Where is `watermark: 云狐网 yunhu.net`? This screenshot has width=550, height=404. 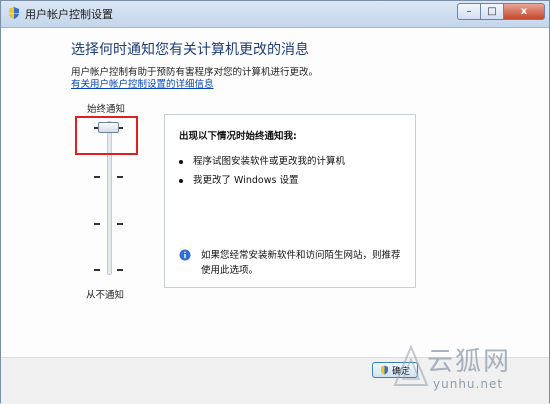
watermark: 云狐网 yunhu.net is located at coordinates (465, 369).